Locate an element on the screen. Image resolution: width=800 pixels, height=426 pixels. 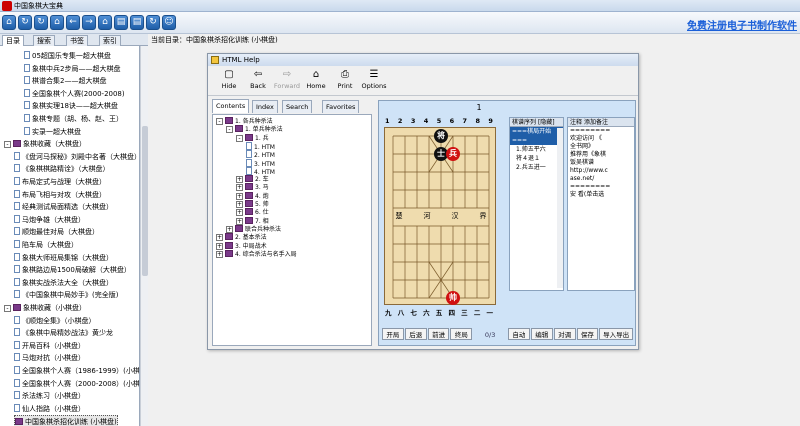
tab-search: 搜索 is located at coordinates (44, 40).